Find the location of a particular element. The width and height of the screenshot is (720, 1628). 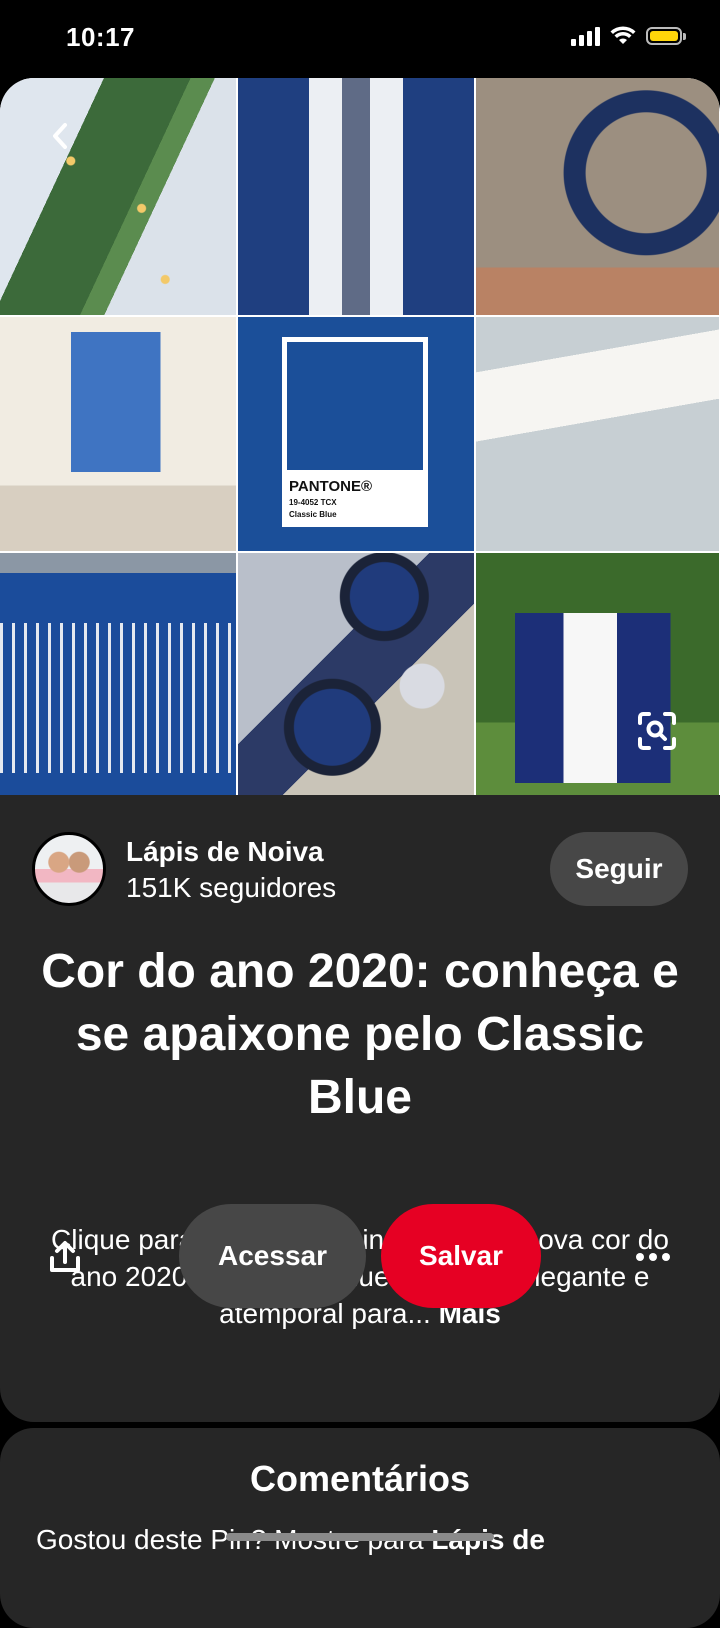

follow-button: Seguir is located at coordinates (619, 869).